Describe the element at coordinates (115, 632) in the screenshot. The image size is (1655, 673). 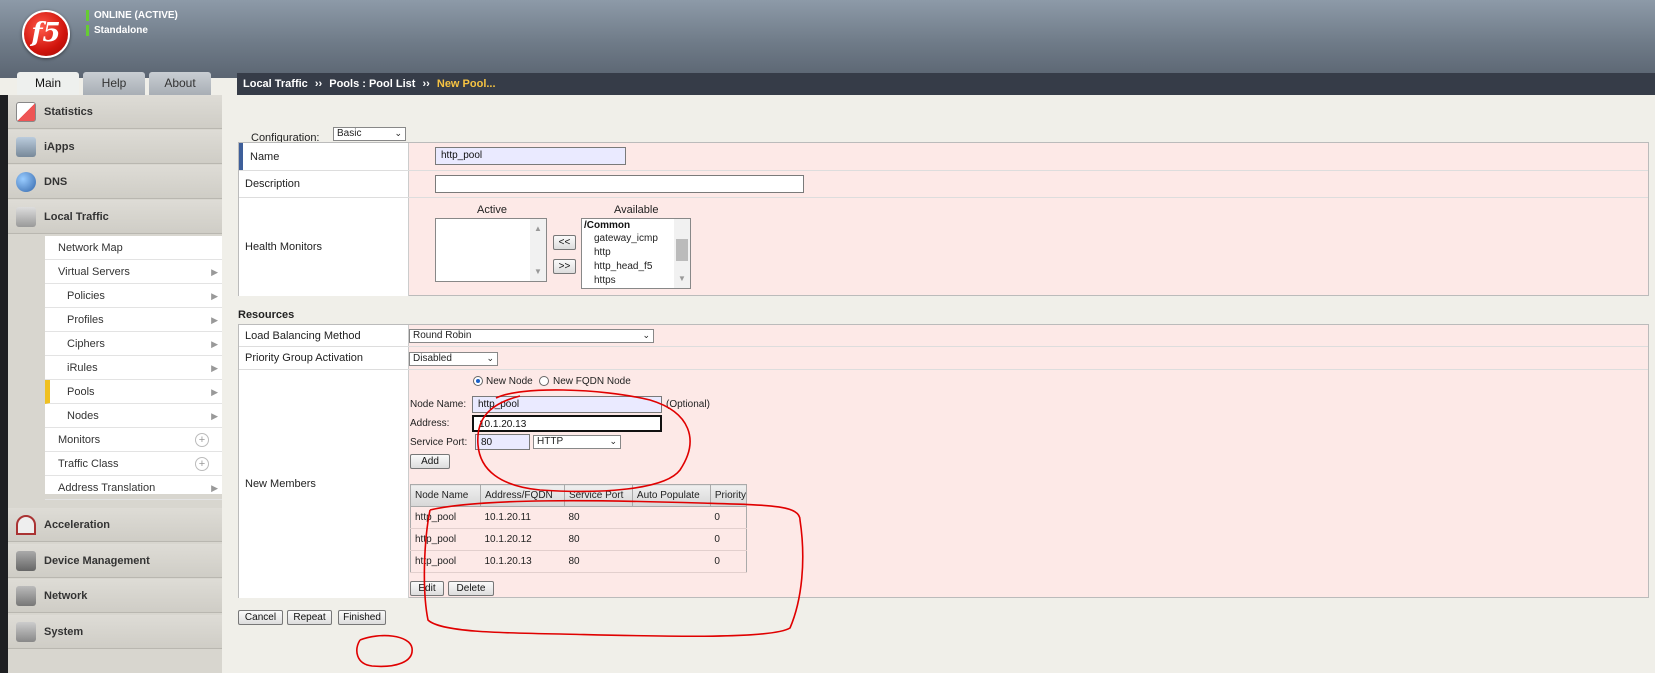
I see `sidebar-item-system: System` at that location.